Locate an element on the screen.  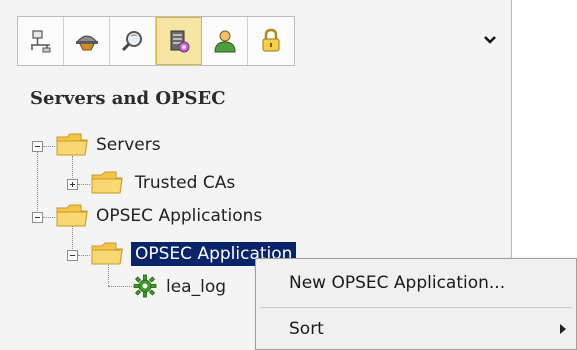
tree-node-lea-log: lea_log is located at coordinates (196, 287).